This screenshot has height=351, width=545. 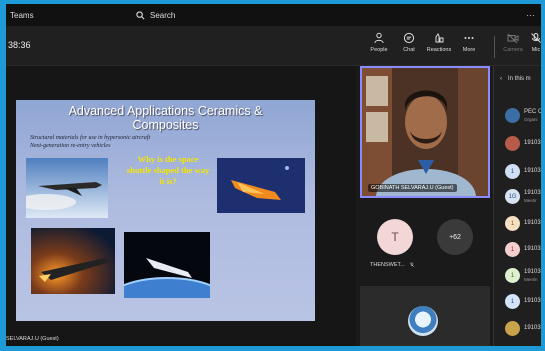 What do you see at coordinates (455, 237) in the screenshot?
I see `more-participants-badge: +62` at bounding box center [455, 237].